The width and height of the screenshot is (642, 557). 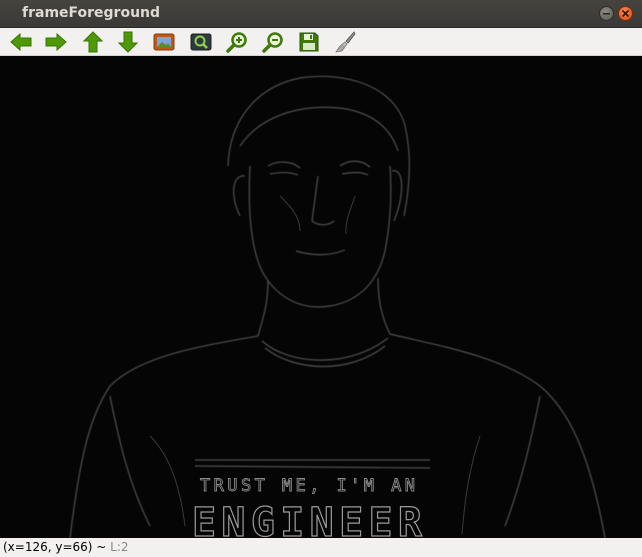 I want to click on minimize-button, so click(x=606, y=13).